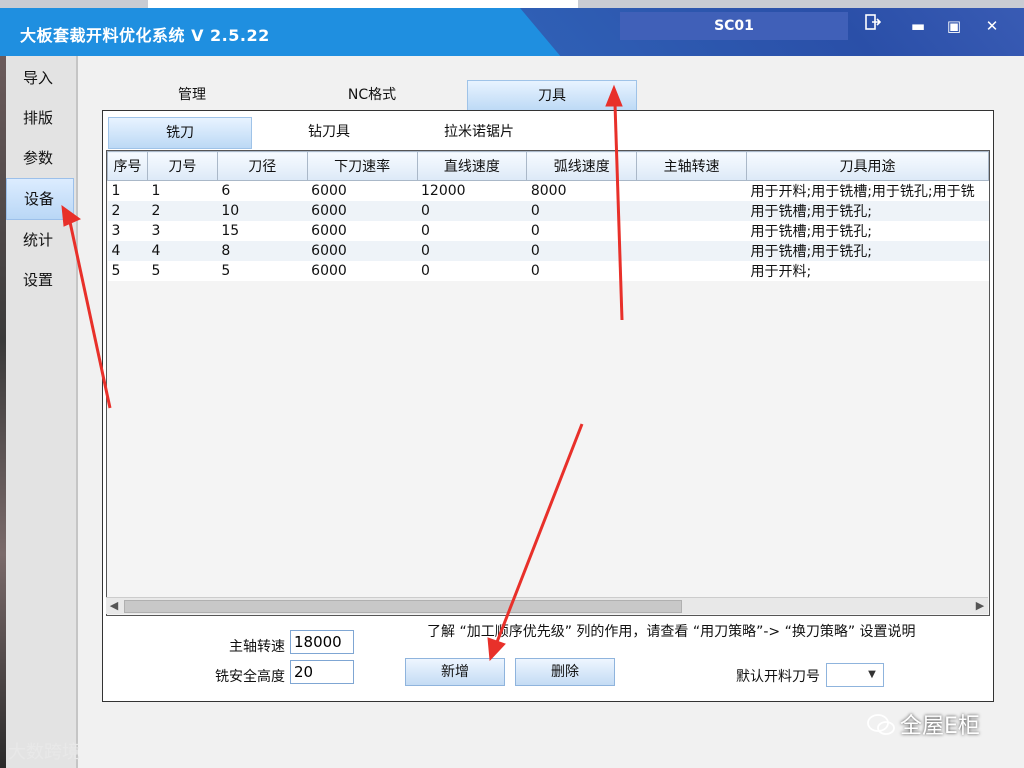 Image resolution: width=1024 pixels, height=768 pixels. I want to click on desktop-background-strip, so click(512, 4).